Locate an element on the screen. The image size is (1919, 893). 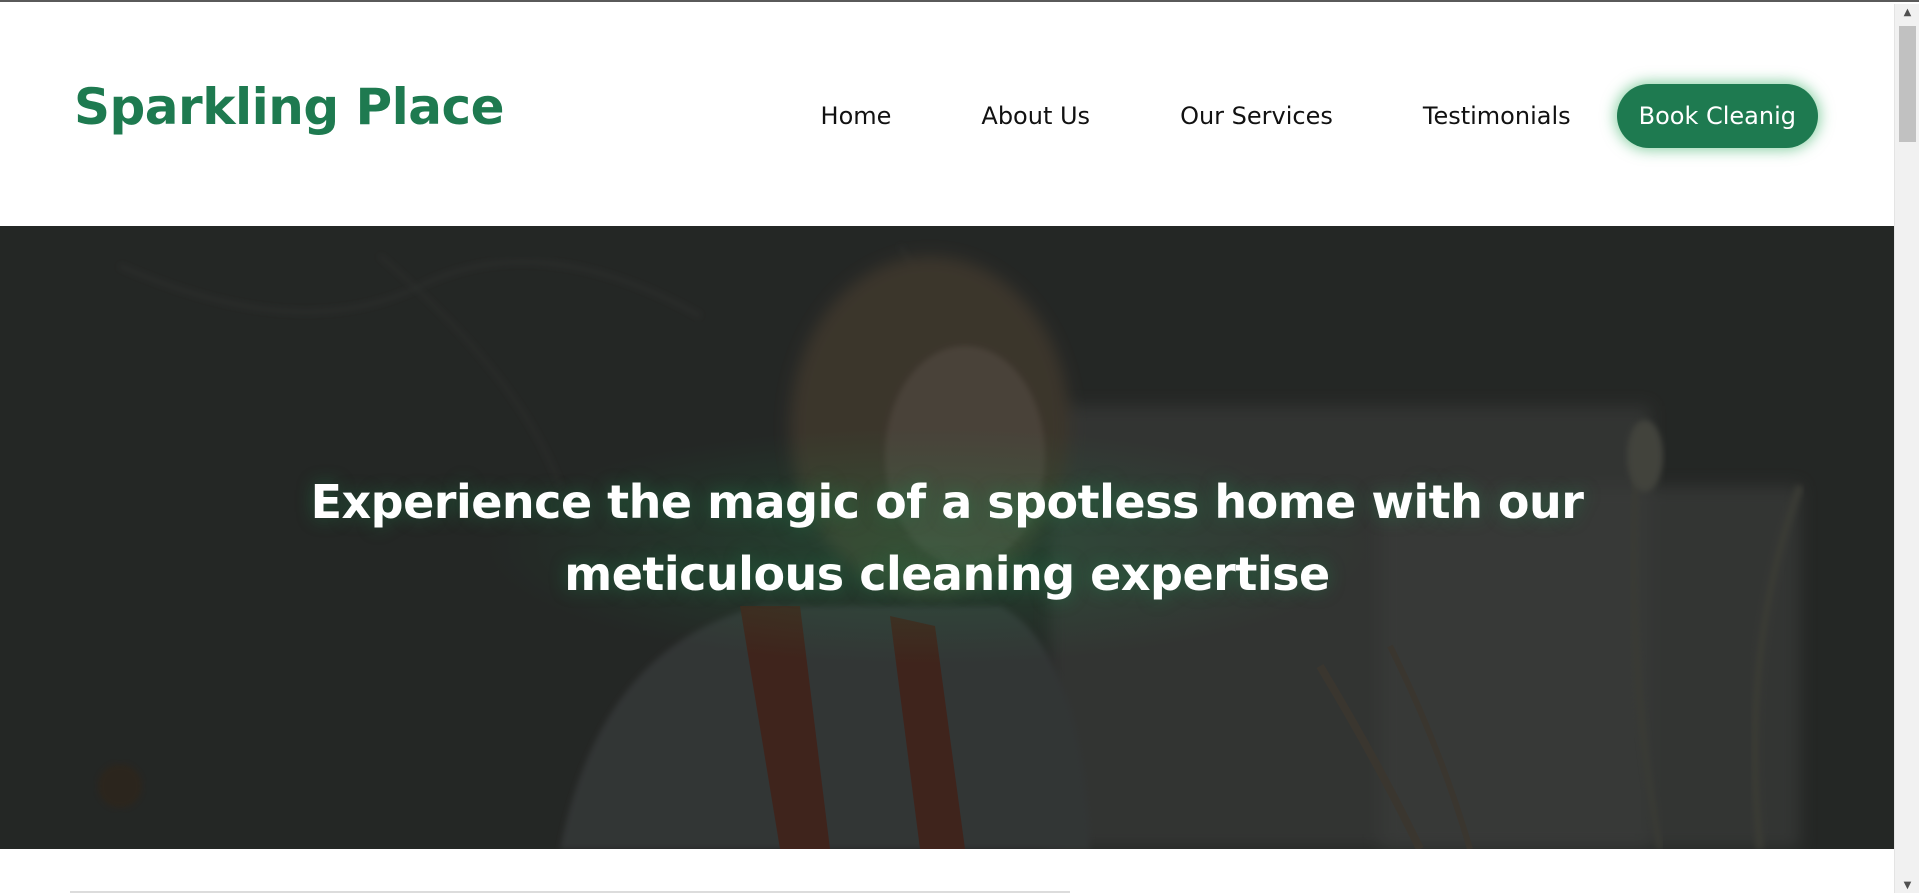
arrow-down-icon: ▼ is located at coordinates (1907, 885).